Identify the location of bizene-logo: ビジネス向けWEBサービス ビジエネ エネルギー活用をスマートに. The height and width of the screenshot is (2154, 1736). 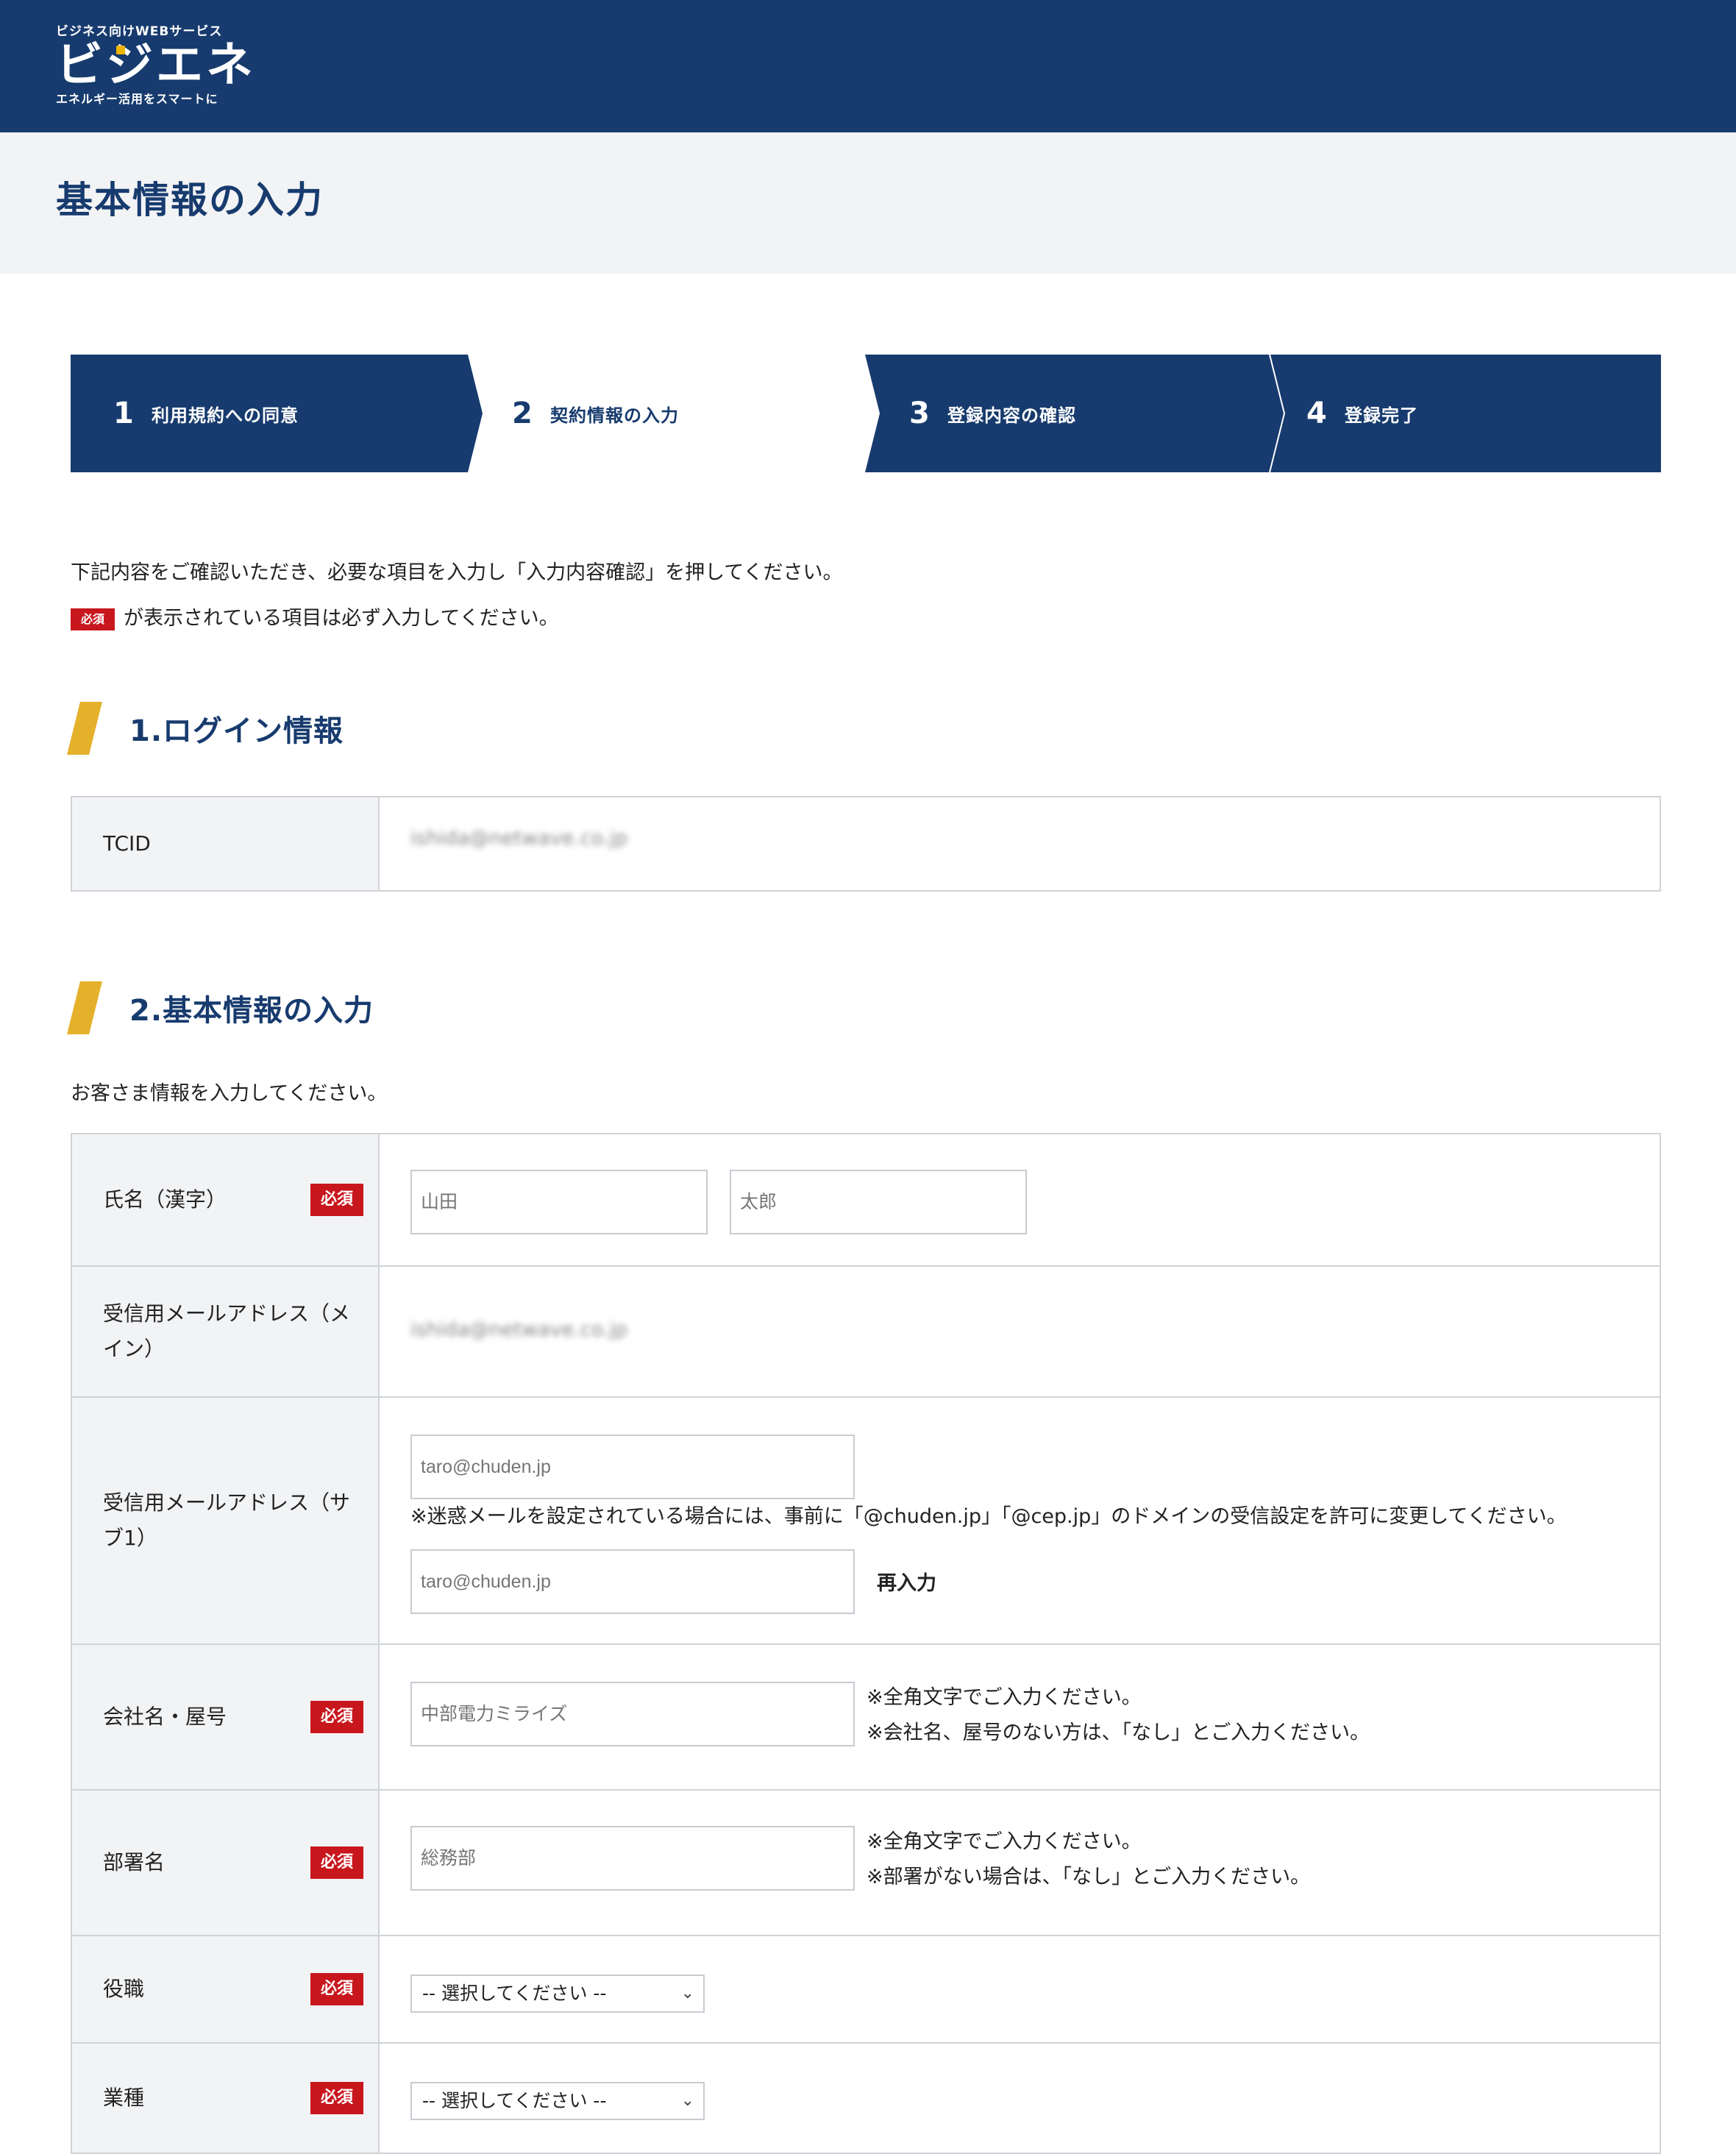
(156, 65).